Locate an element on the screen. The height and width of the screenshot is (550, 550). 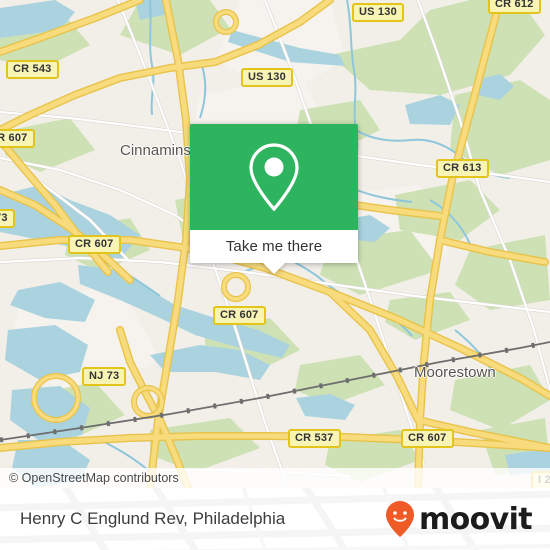
road-shield-nj-73-partial: 73 is located at coordinates (7, 218).